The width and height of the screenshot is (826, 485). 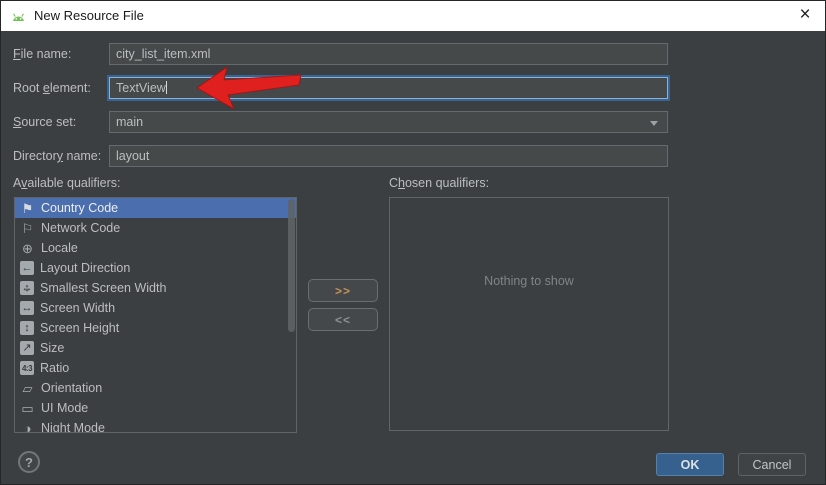 I want to click on expand-arrows-icon: ↔ ↕, so click(x=27, y=288).